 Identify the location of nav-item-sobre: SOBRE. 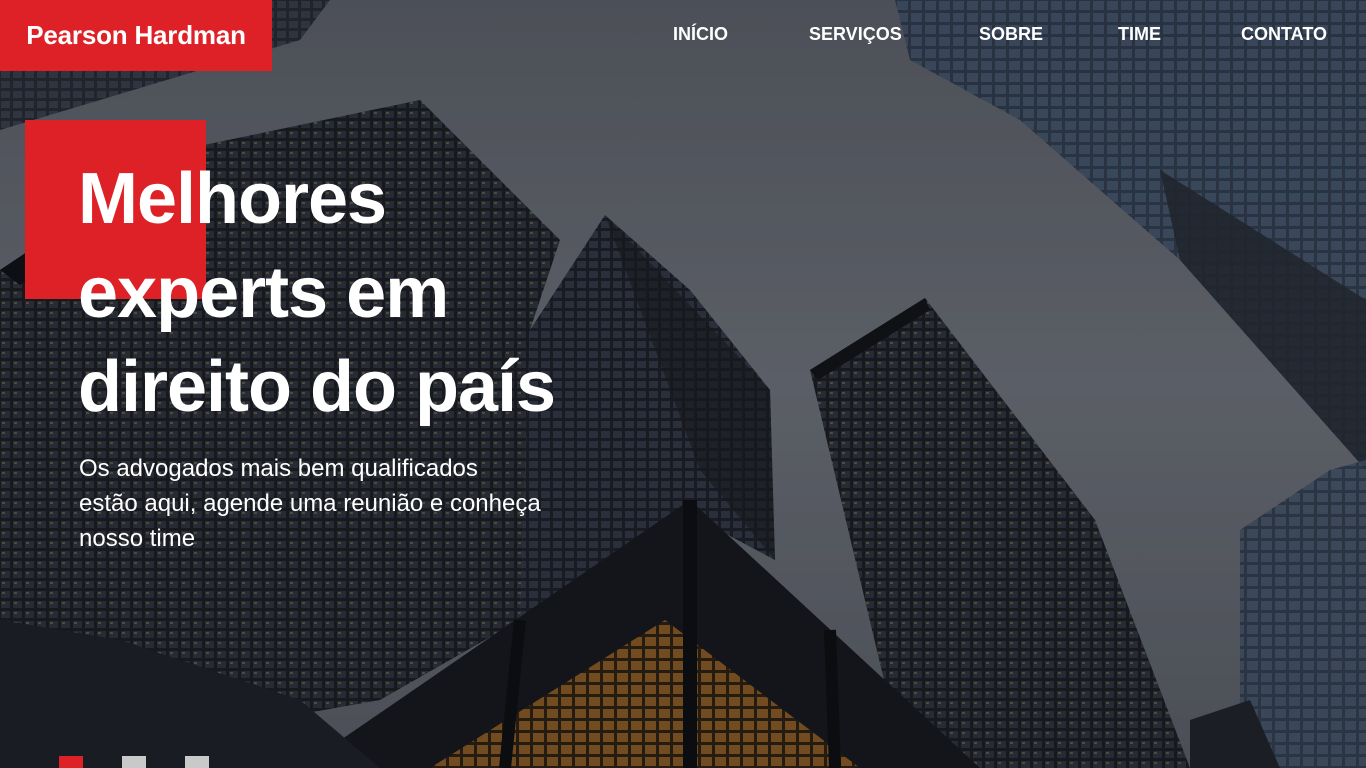
(1011, 34).